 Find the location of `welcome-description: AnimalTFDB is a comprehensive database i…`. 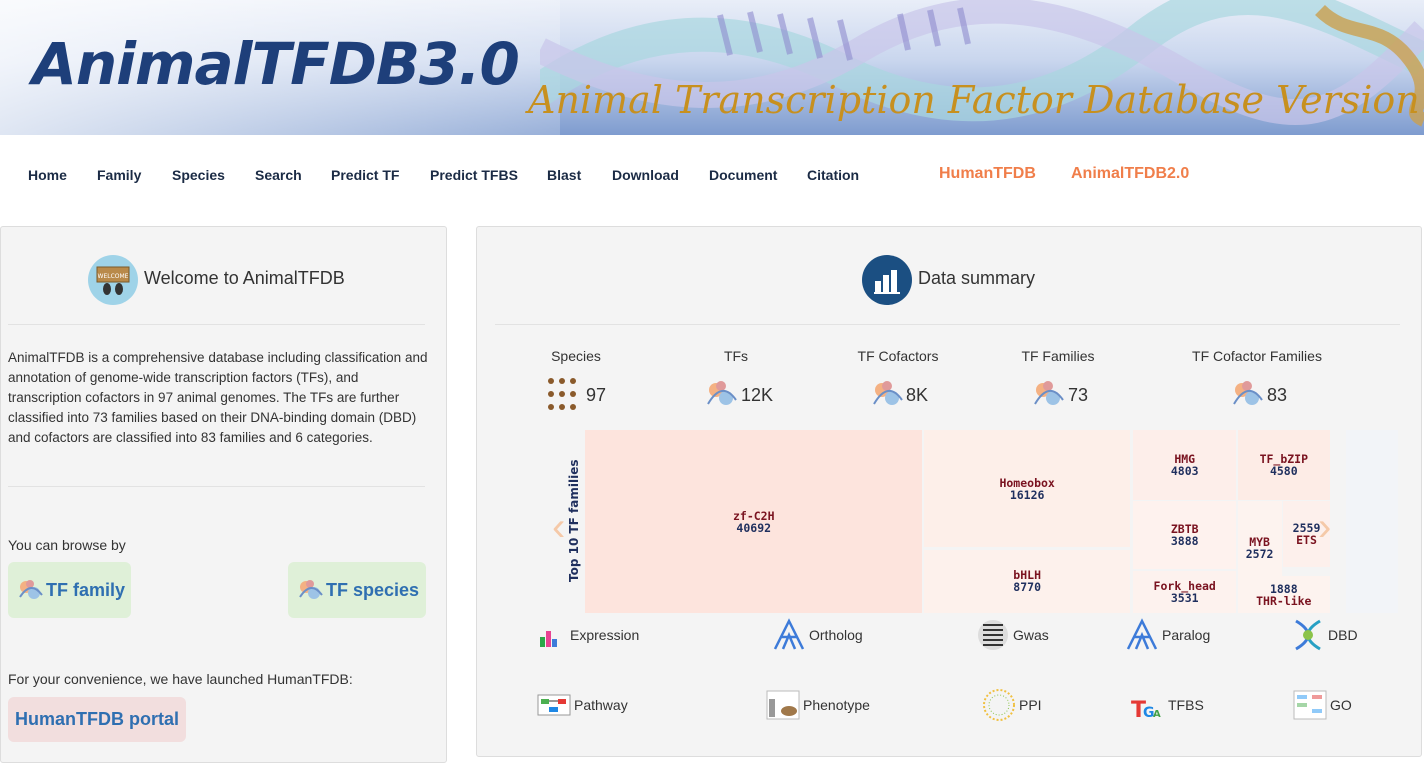

welcome-description: AnimalTFDB is a comprehensive database i… is located at coordinates (218, 397).